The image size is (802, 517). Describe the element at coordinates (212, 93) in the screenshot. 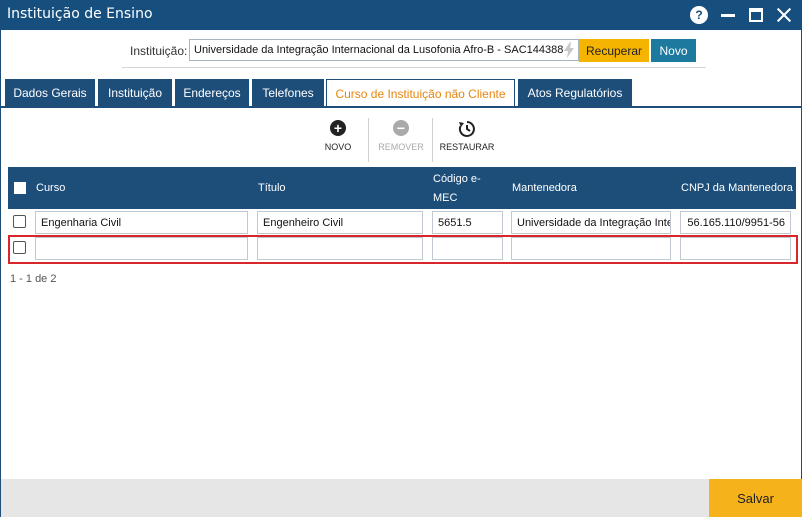

I see `tab-enderecos: Endereços` at that location.